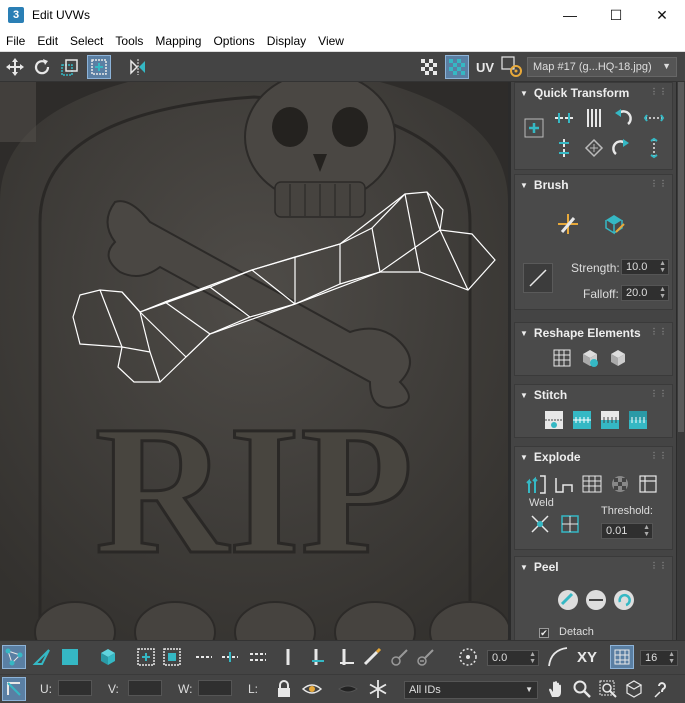  I want to click on paint-select-icon, so click(372, 657).